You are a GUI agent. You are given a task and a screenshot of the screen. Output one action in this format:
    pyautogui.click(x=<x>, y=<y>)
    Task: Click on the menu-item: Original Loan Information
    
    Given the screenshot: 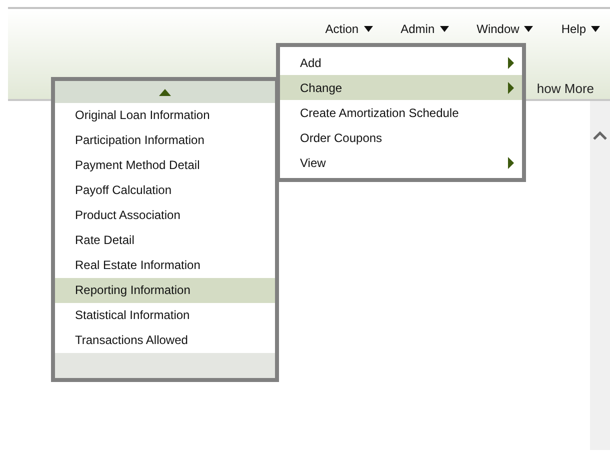 What is the action you would take?
    pyautogui.click(x=165, y=115)
    